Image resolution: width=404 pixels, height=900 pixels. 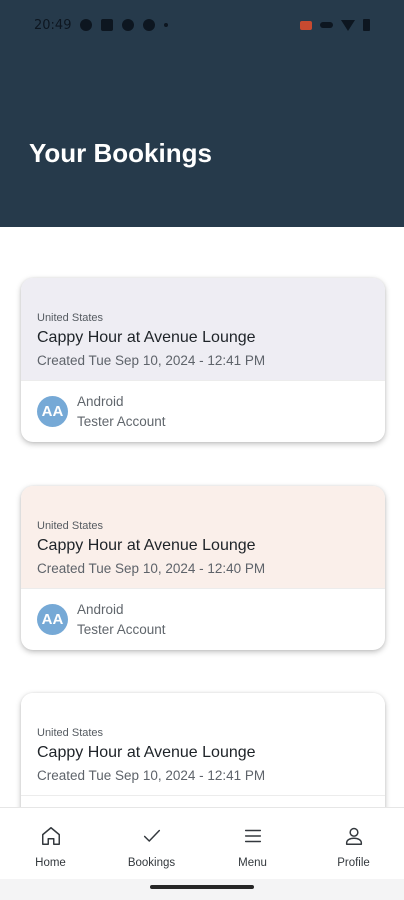 I want to click on nav-bookings: Bookings, so click(x=151, y=843).